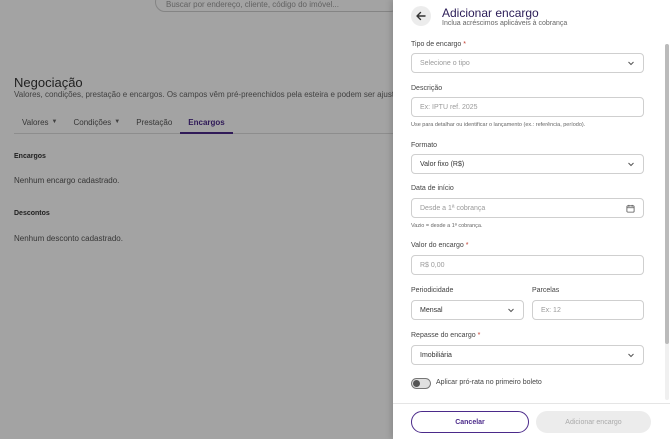  What do you see at coordinates (421, 383) in the screenshot?
I see `pro-rata-toggle` at bounding box center [421, 383].